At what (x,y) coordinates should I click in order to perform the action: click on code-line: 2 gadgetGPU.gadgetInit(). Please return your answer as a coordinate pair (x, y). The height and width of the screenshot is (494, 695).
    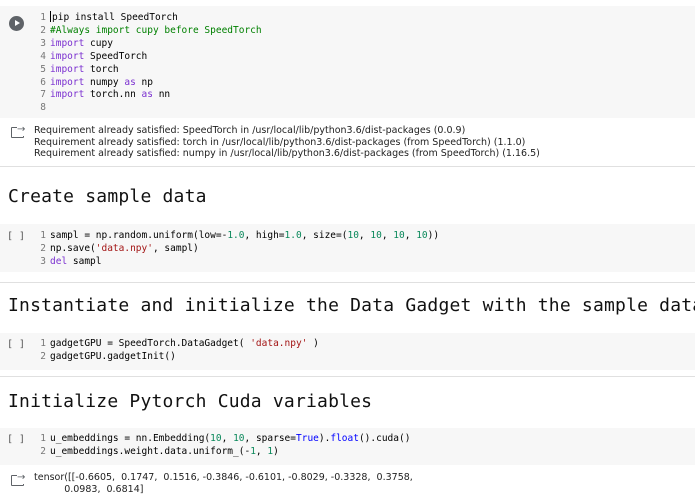
    Looking at the image, I should click on (177, 357).